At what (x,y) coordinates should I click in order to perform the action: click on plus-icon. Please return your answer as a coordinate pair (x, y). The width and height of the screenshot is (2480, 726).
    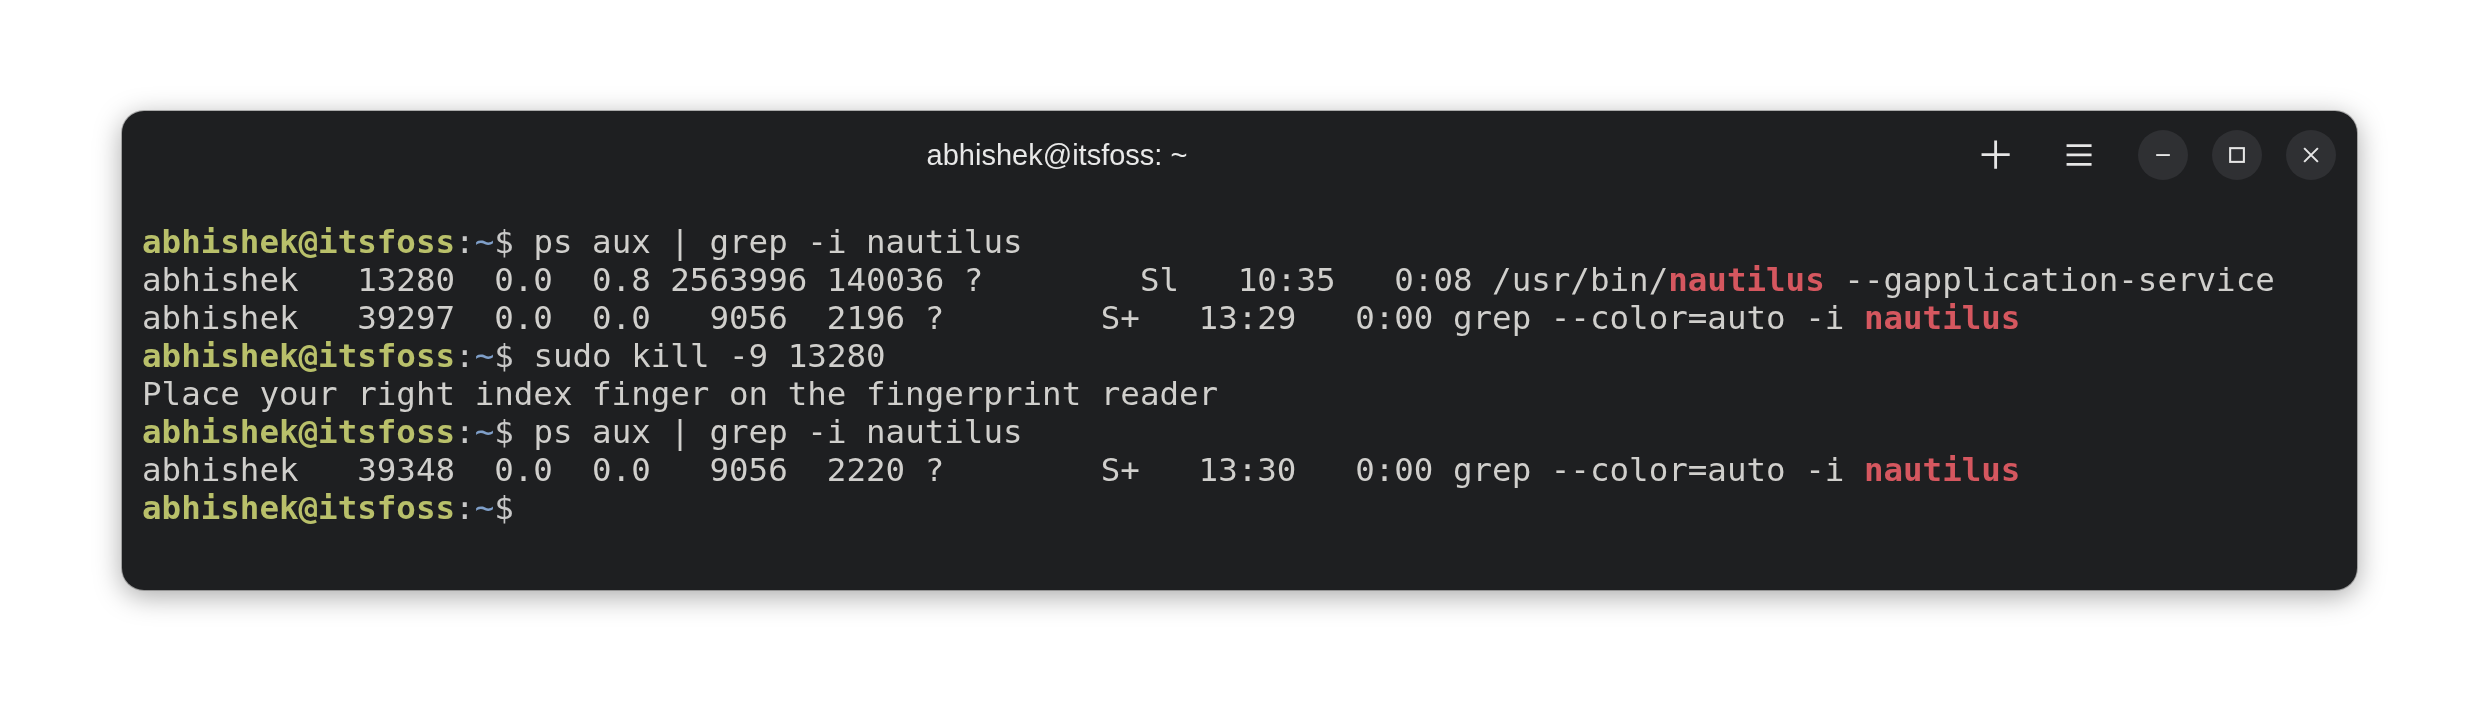
    Looking at the image, I should click on (1996, 155).